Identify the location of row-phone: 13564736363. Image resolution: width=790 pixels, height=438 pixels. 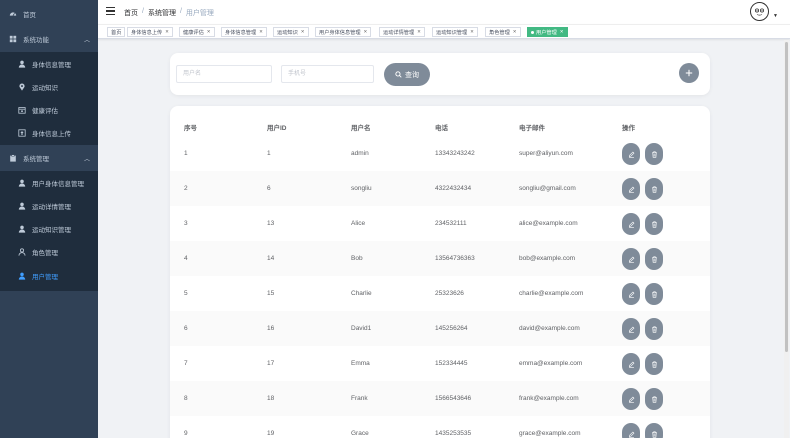
(455, 258).